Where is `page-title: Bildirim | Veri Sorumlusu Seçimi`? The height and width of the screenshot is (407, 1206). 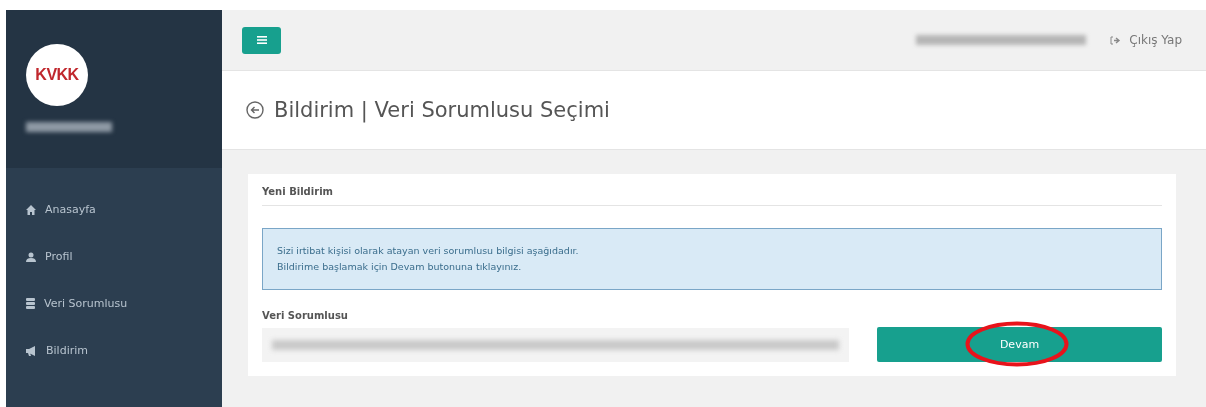
page-title: Bildirim | Veri Sorumlusu Seçimi is located at coordinates (442, 110).